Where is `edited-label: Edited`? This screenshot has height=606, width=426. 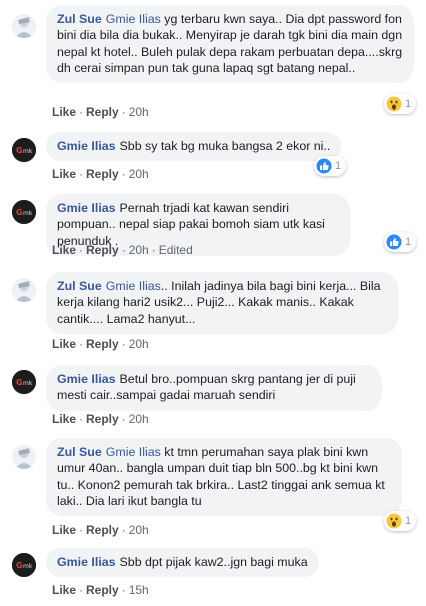 edited-label: Edited is located at coordinates (176, 250).